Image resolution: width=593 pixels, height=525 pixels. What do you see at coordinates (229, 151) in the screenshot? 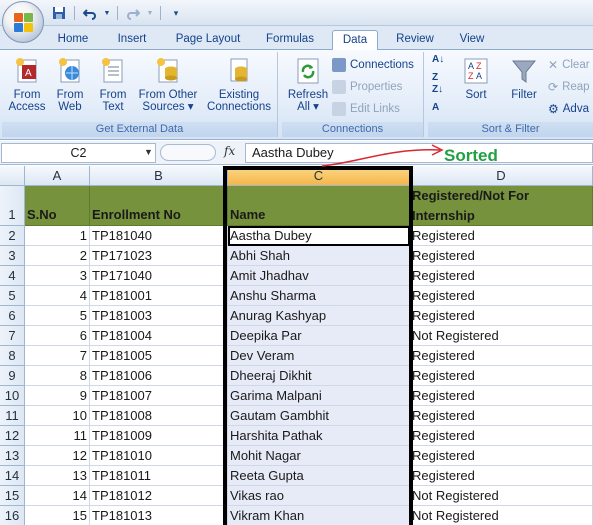
I see `insert-function-button: fx` at bounding box center [229, 151].